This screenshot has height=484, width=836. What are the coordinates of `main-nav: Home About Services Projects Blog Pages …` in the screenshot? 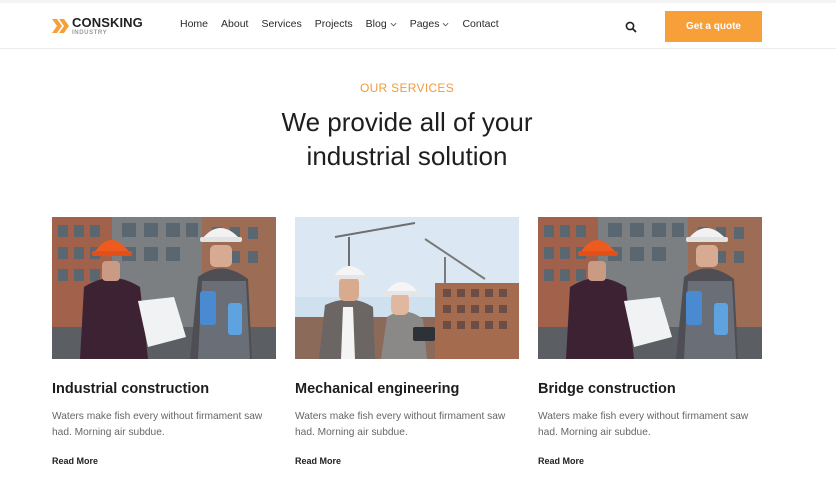 It's located at (346, 24).